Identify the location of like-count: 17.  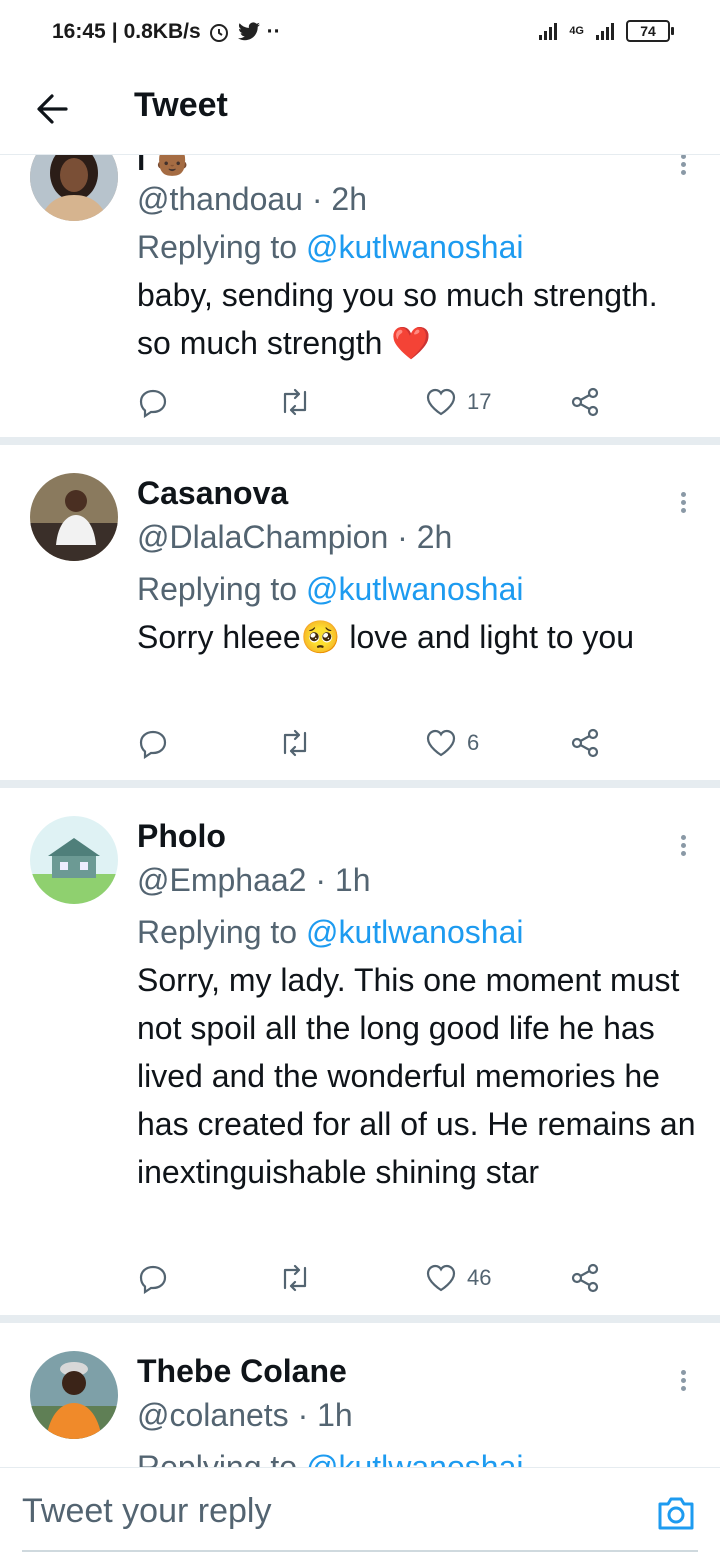
(479, 401).